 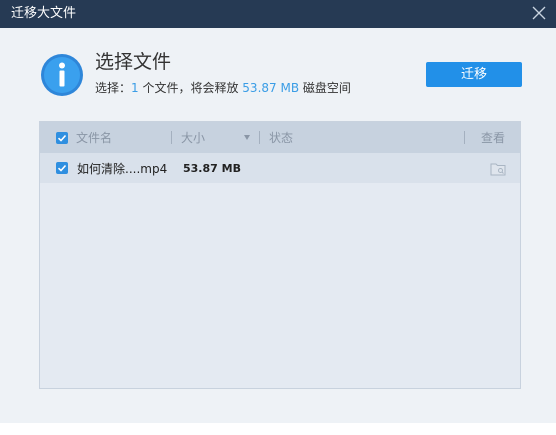 I want to click on info-icon, so click(x=62, y=75).